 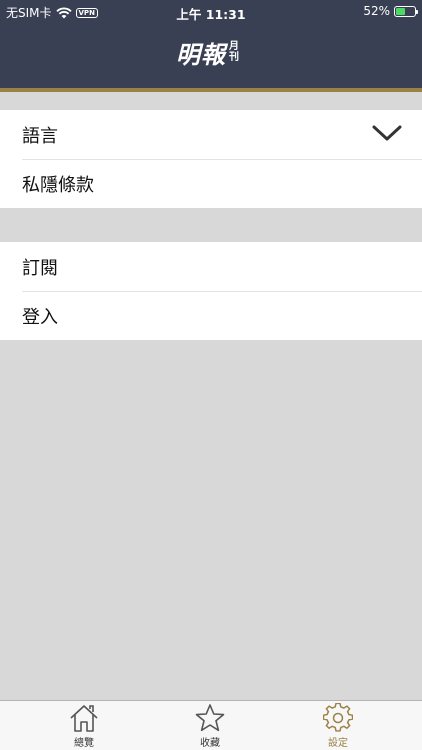 What do you see at coordinates (338, 717) in the screenshot?
I see `gear-icon` at bounding box center [338, 717].